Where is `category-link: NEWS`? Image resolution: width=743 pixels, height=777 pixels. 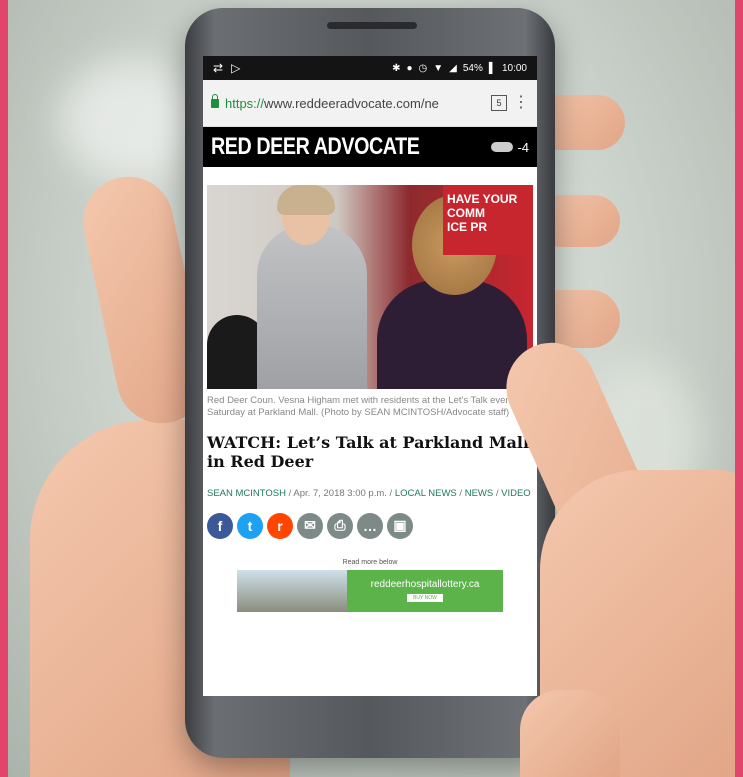
category-link: NEWS is located at coordinates (479, 493).